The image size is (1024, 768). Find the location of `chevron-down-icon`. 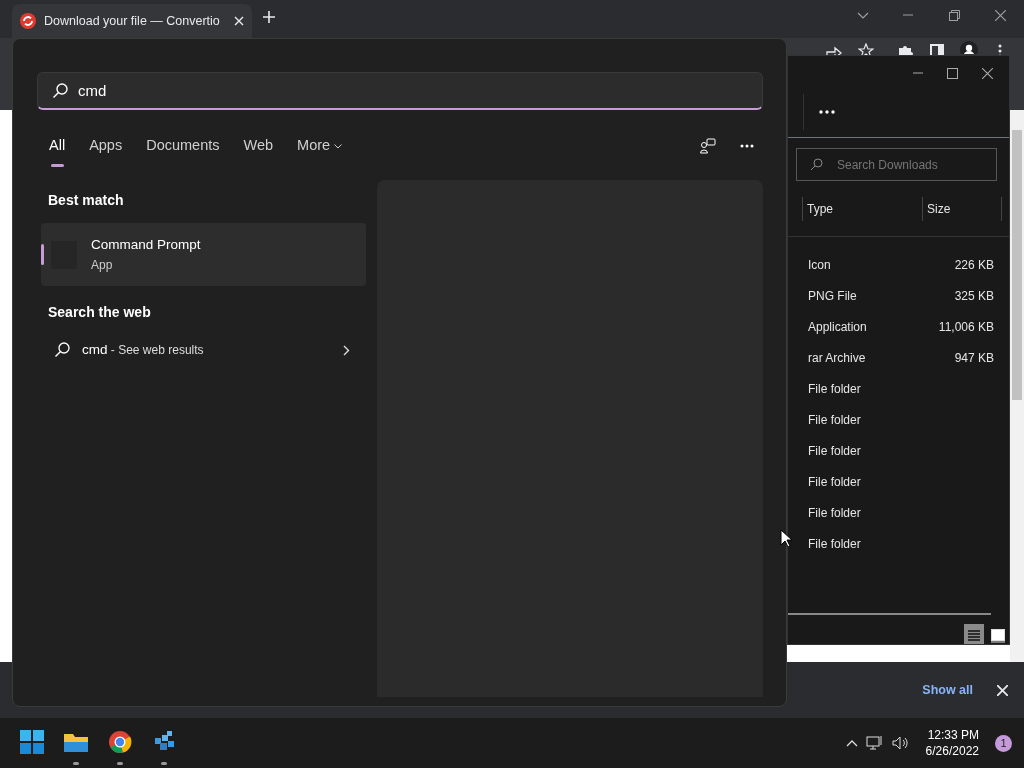

chevron-down-icon is located at coordinates (863, 16).